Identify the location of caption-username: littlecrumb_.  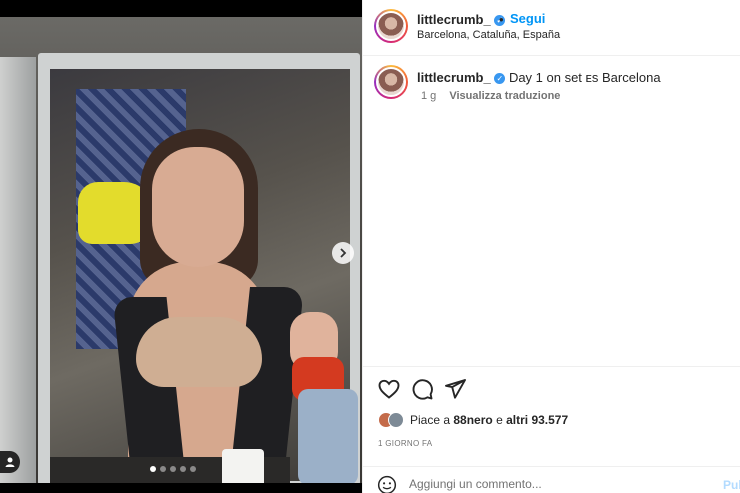
(454, 77).